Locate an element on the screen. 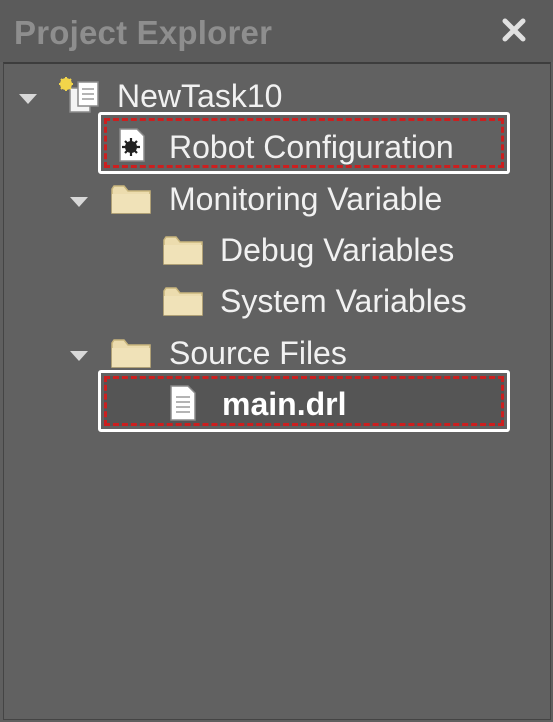 The image size is (553, 722). panel-titlebar: Project Explorer is located at coordinates (276, 31).